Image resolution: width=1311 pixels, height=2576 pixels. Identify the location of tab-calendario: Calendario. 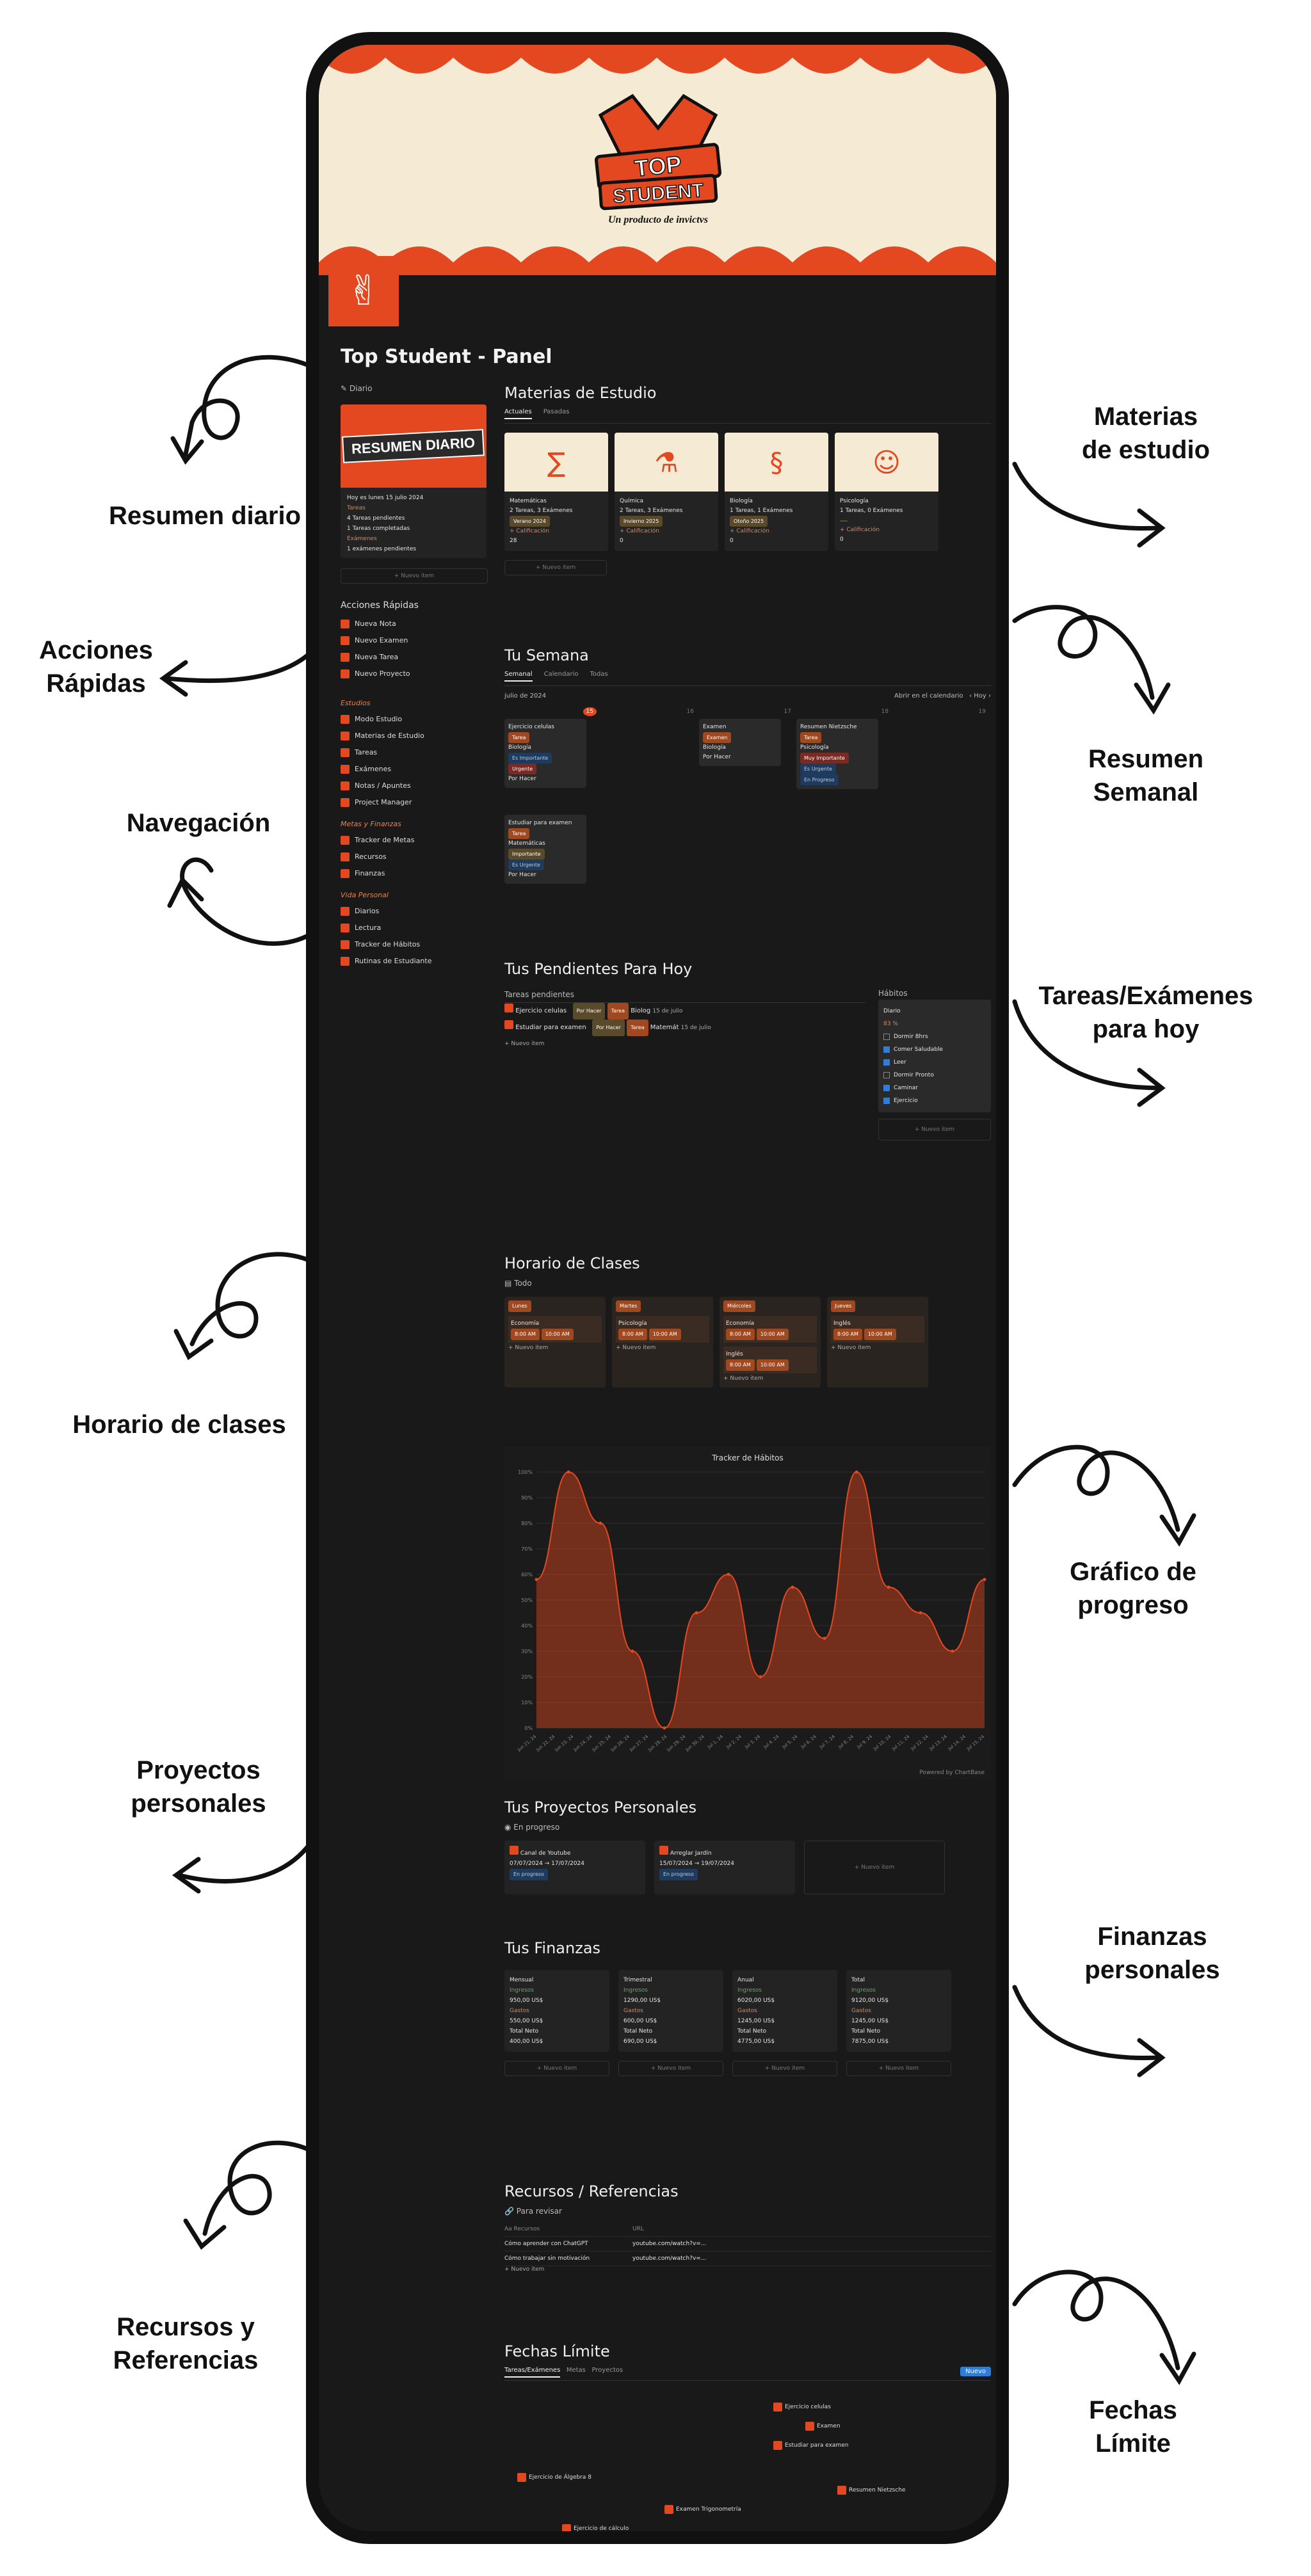
(561, 676).